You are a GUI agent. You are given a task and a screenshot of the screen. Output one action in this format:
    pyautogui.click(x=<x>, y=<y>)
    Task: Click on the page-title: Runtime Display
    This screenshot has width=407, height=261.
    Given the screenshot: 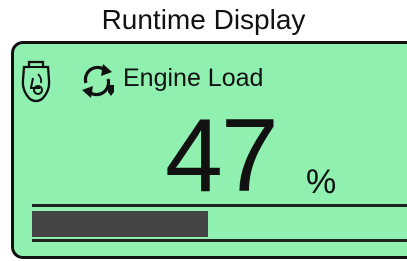 What is the action you would take?
    pyautogui.click(x=203, y=19)
    